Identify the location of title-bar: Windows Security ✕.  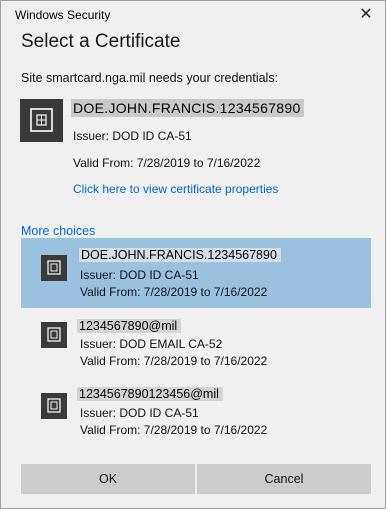
(193, 15).